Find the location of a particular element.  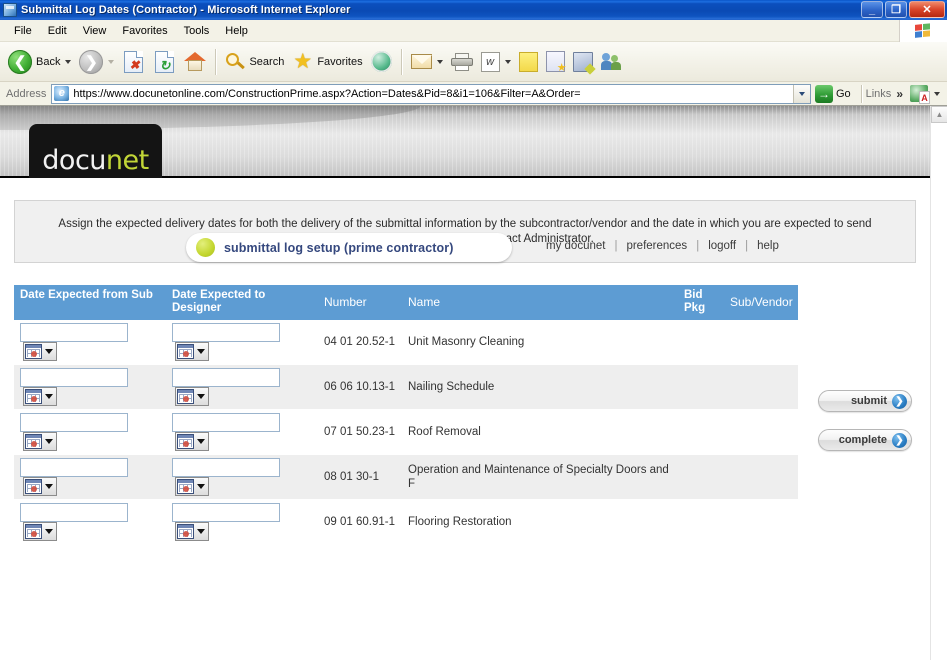

submit-arrow-icon: ❯ is located at coordinates (899, 401).